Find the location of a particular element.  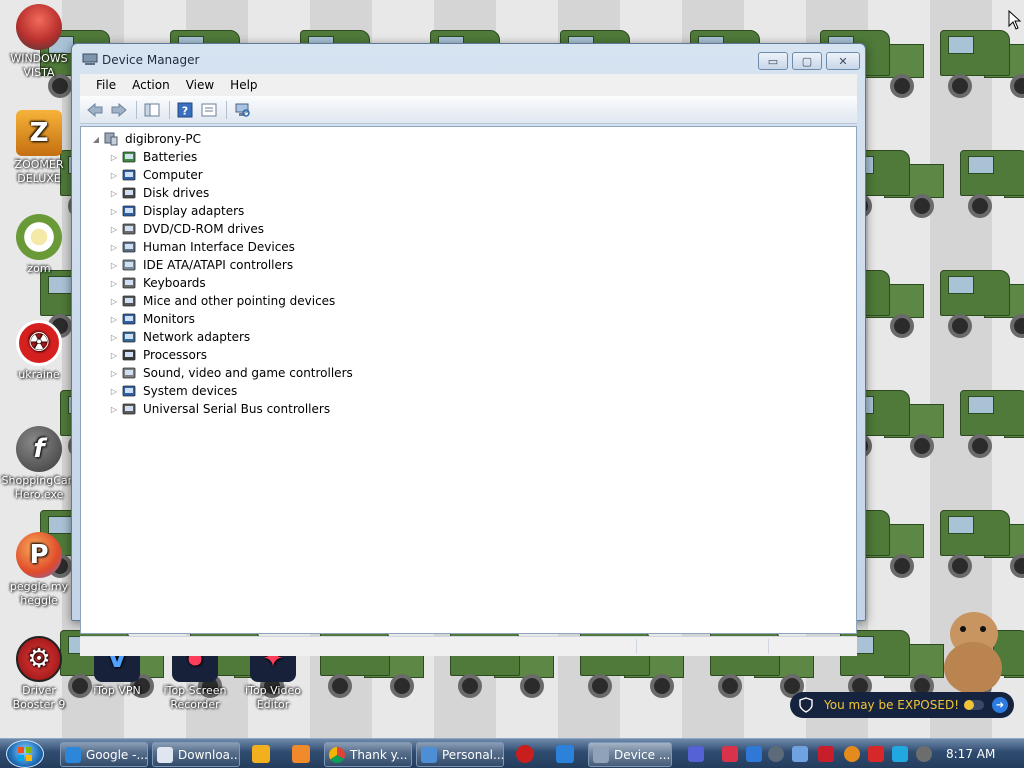

gear-tray-icon is located at coordinates (776, 754).